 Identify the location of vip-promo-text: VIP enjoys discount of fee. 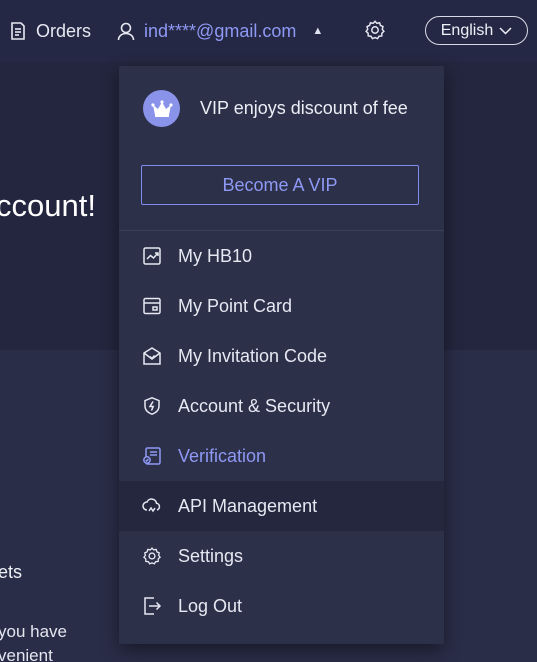
(304, 108).